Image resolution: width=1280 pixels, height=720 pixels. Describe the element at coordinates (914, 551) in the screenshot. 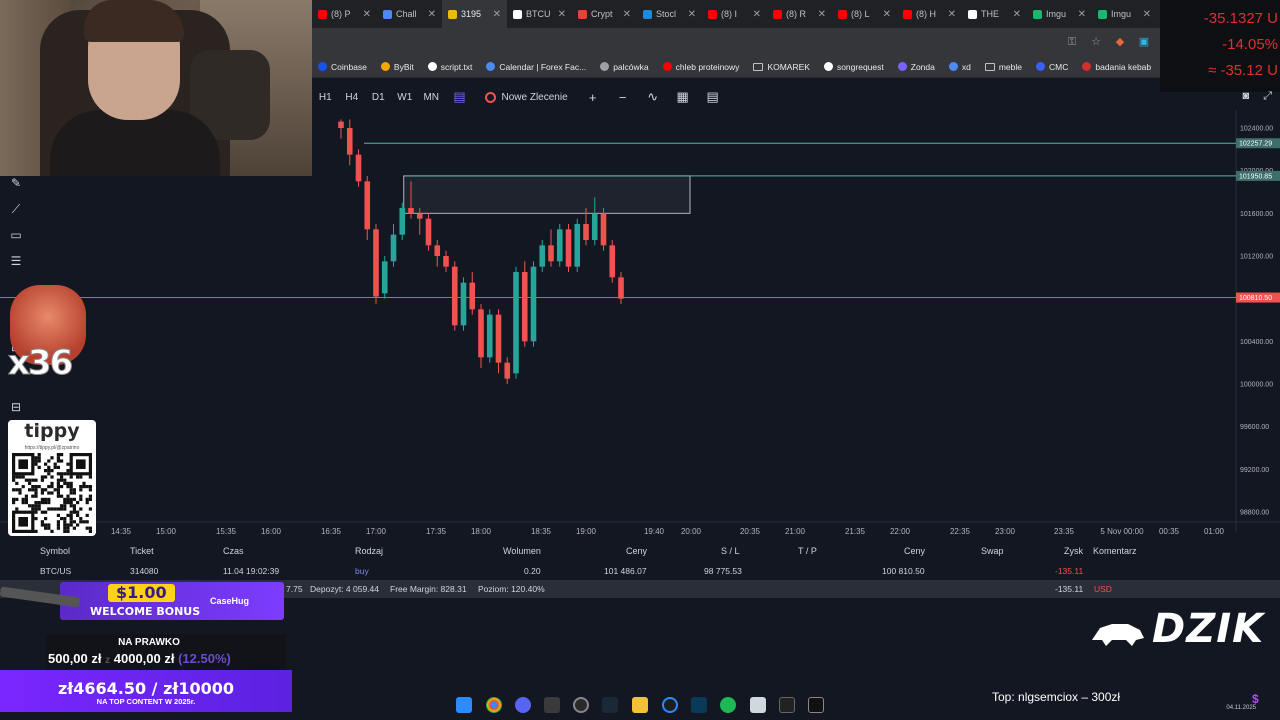

I see `col-current-price: Ceny` at that location.